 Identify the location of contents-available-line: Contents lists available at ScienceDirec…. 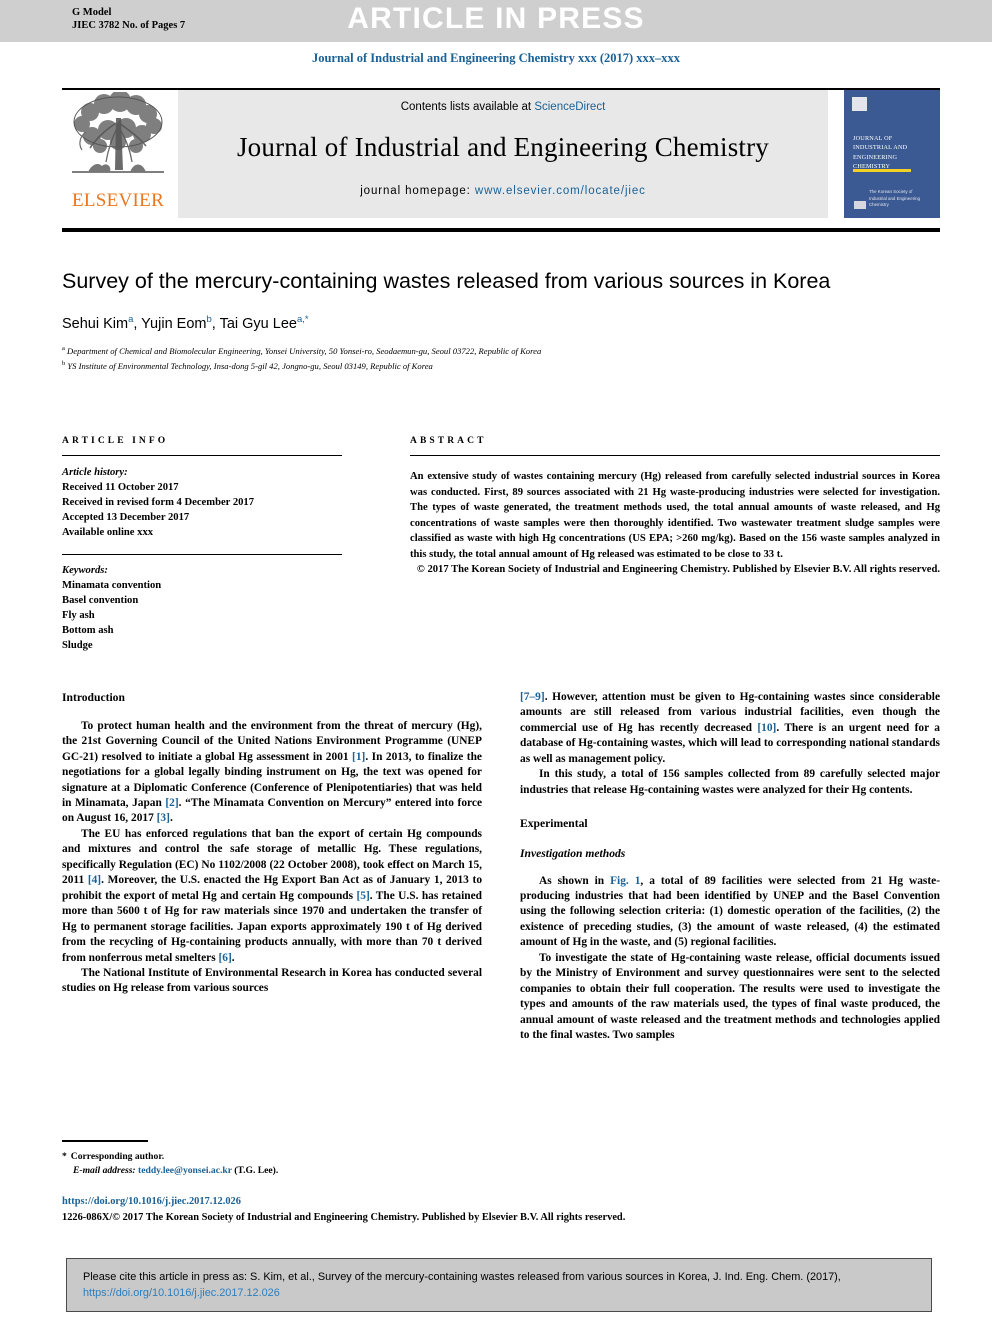
(503, 107).